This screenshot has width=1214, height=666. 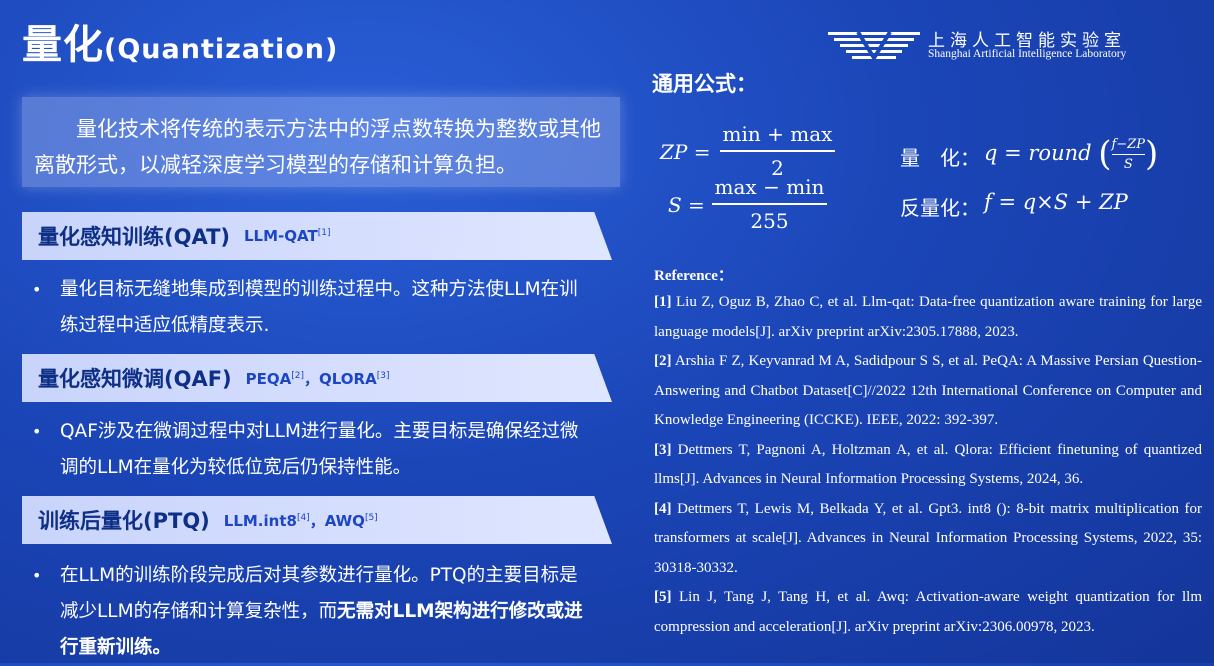 I want to click on ref-sup: [2], so click(x=298, y=375).